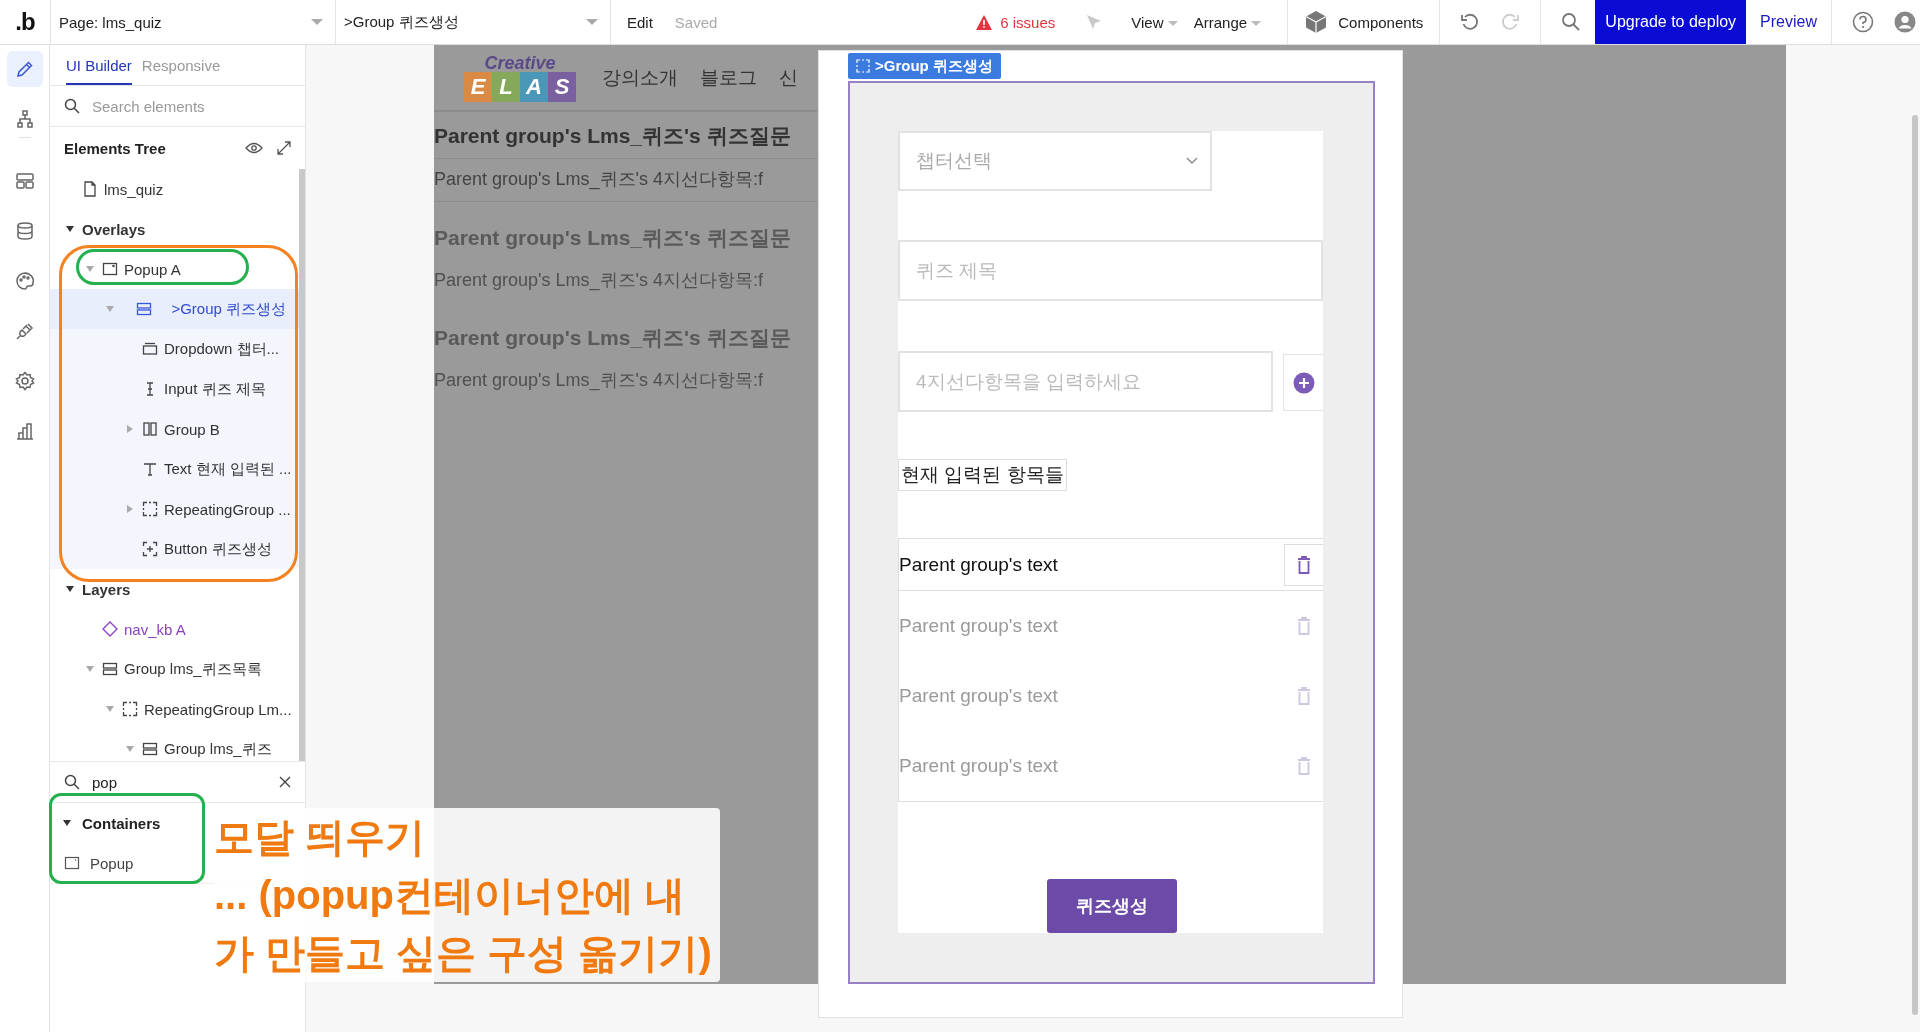 The height and width of the screenshot is (1032, 1920). Describe the element at coordinates (1154, 22) in the screenshot. I see `toolbar-menu: View` at that location.